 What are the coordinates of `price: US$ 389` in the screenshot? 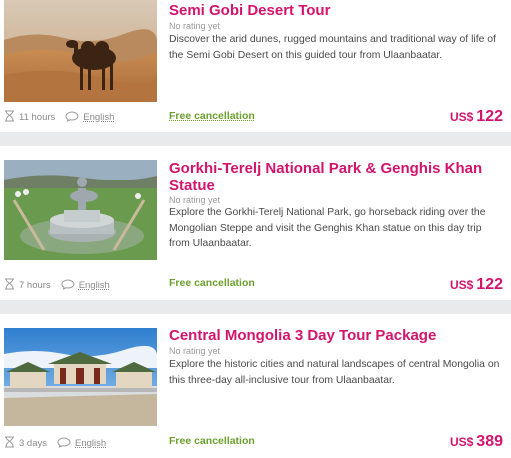 It's located at (476, 442).